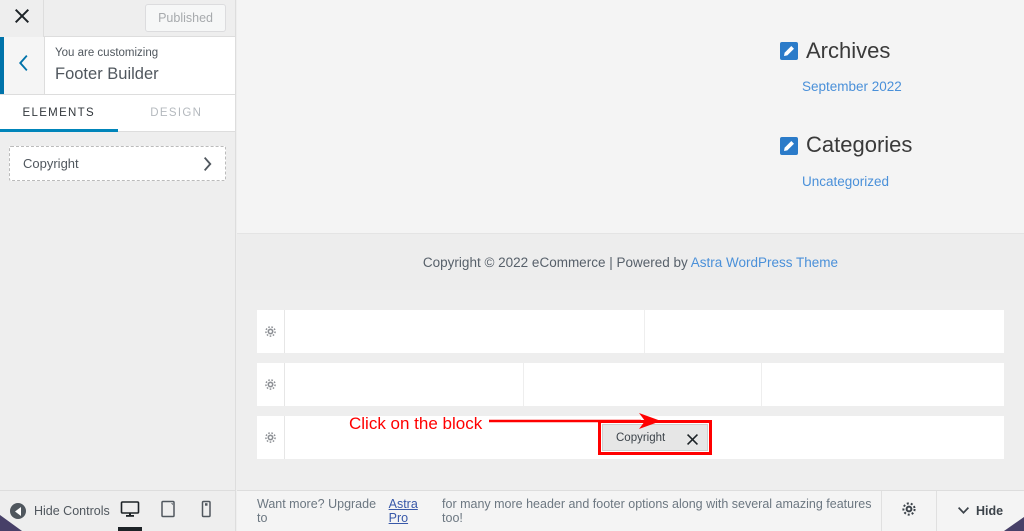 This screenshot has width=1024, height=531. Describe the element at coordinates (906, 182) in the screenshot. I see `list-item: Uncategorized` at that location.